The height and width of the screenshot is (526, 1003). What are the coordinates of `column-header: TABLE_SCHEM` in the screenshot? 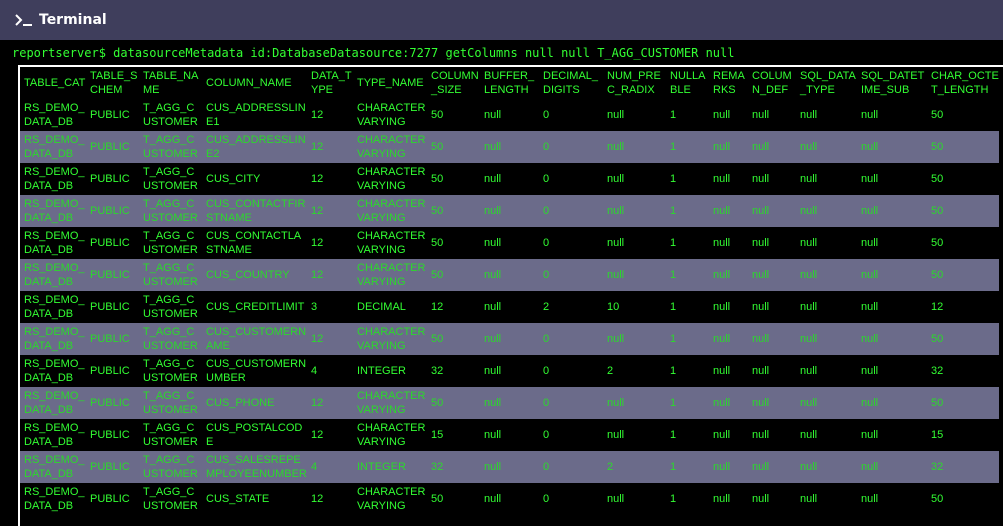 It's located at (112, 83).